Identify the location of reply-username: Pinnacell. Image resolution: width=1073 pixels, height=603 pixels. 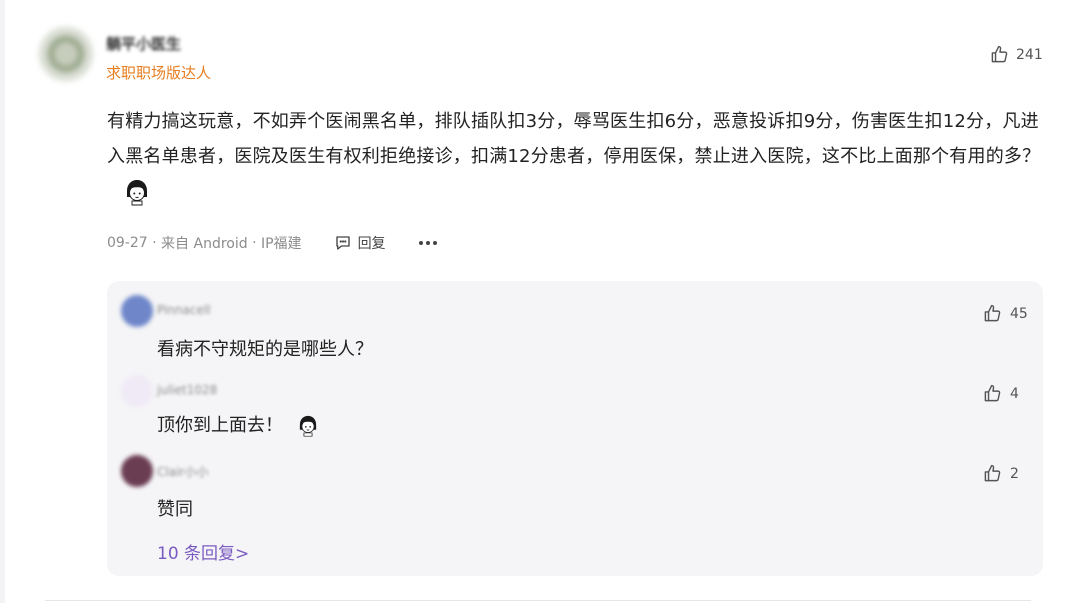
(184, 310).